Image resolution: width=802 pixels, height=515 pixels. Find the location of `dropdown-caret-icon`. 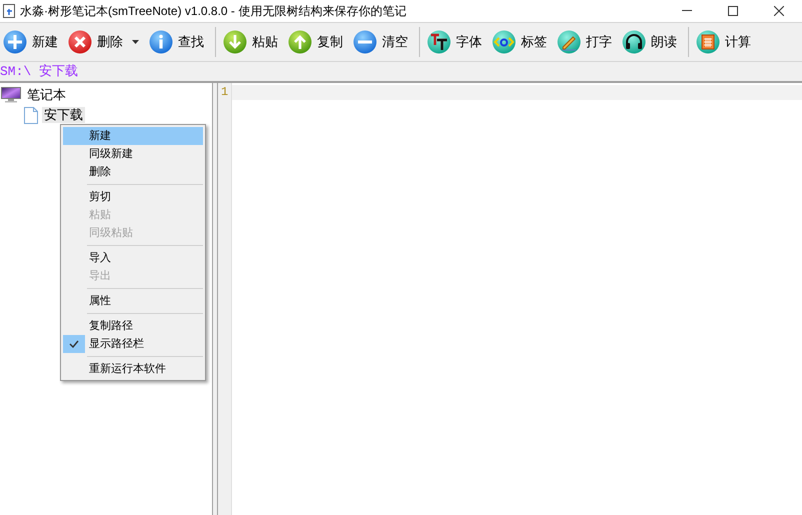

dropdown-caret-icon is located at coordinates (135, 42).